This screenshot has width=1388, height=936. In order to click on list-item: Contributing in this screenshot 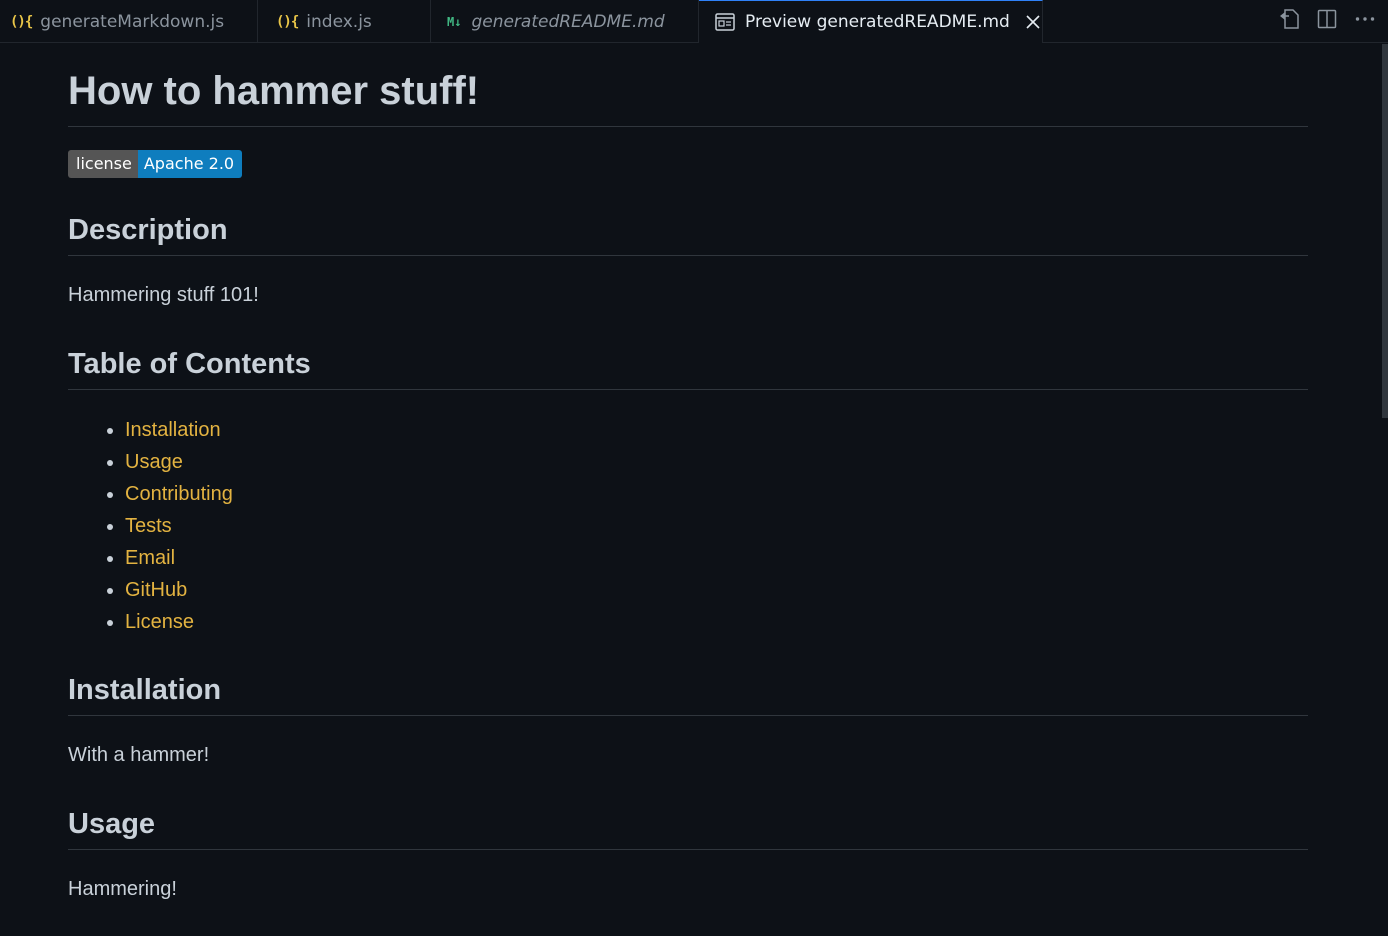, I will do `click(716, 494)`.